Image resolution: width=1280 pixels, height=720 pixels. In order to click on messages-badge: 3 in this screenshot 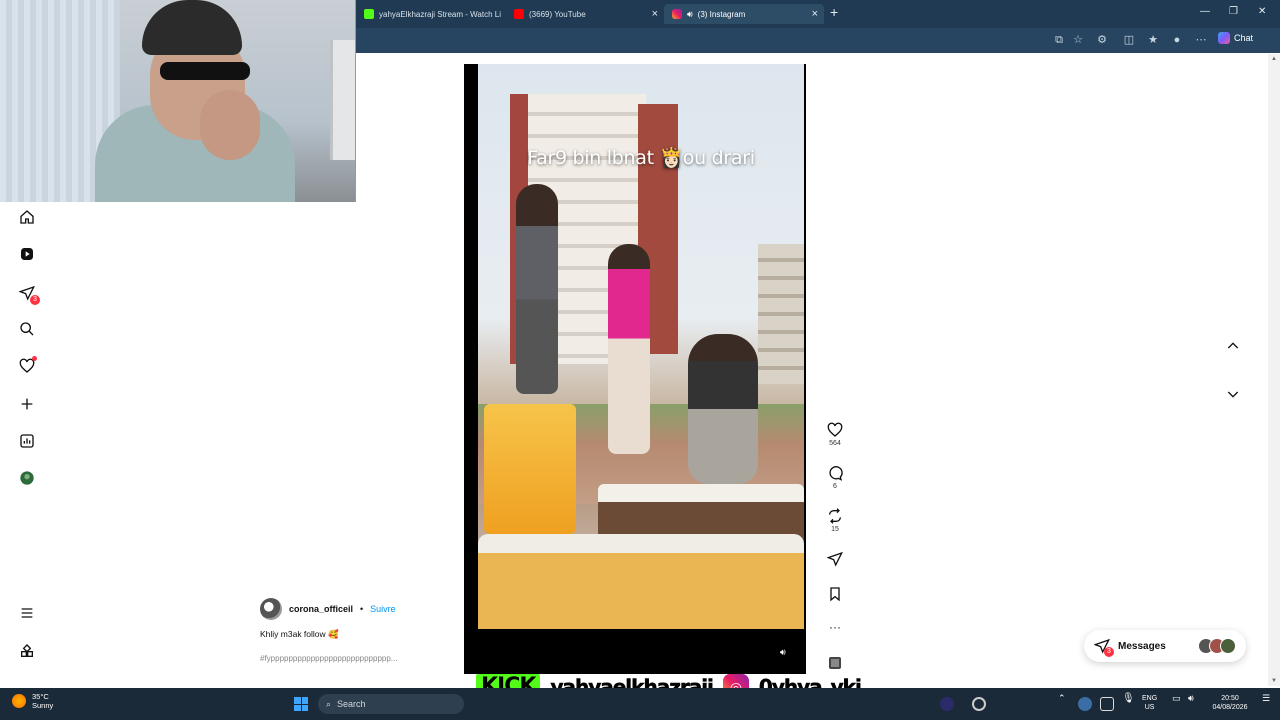, I will do `click(35, 300)`.